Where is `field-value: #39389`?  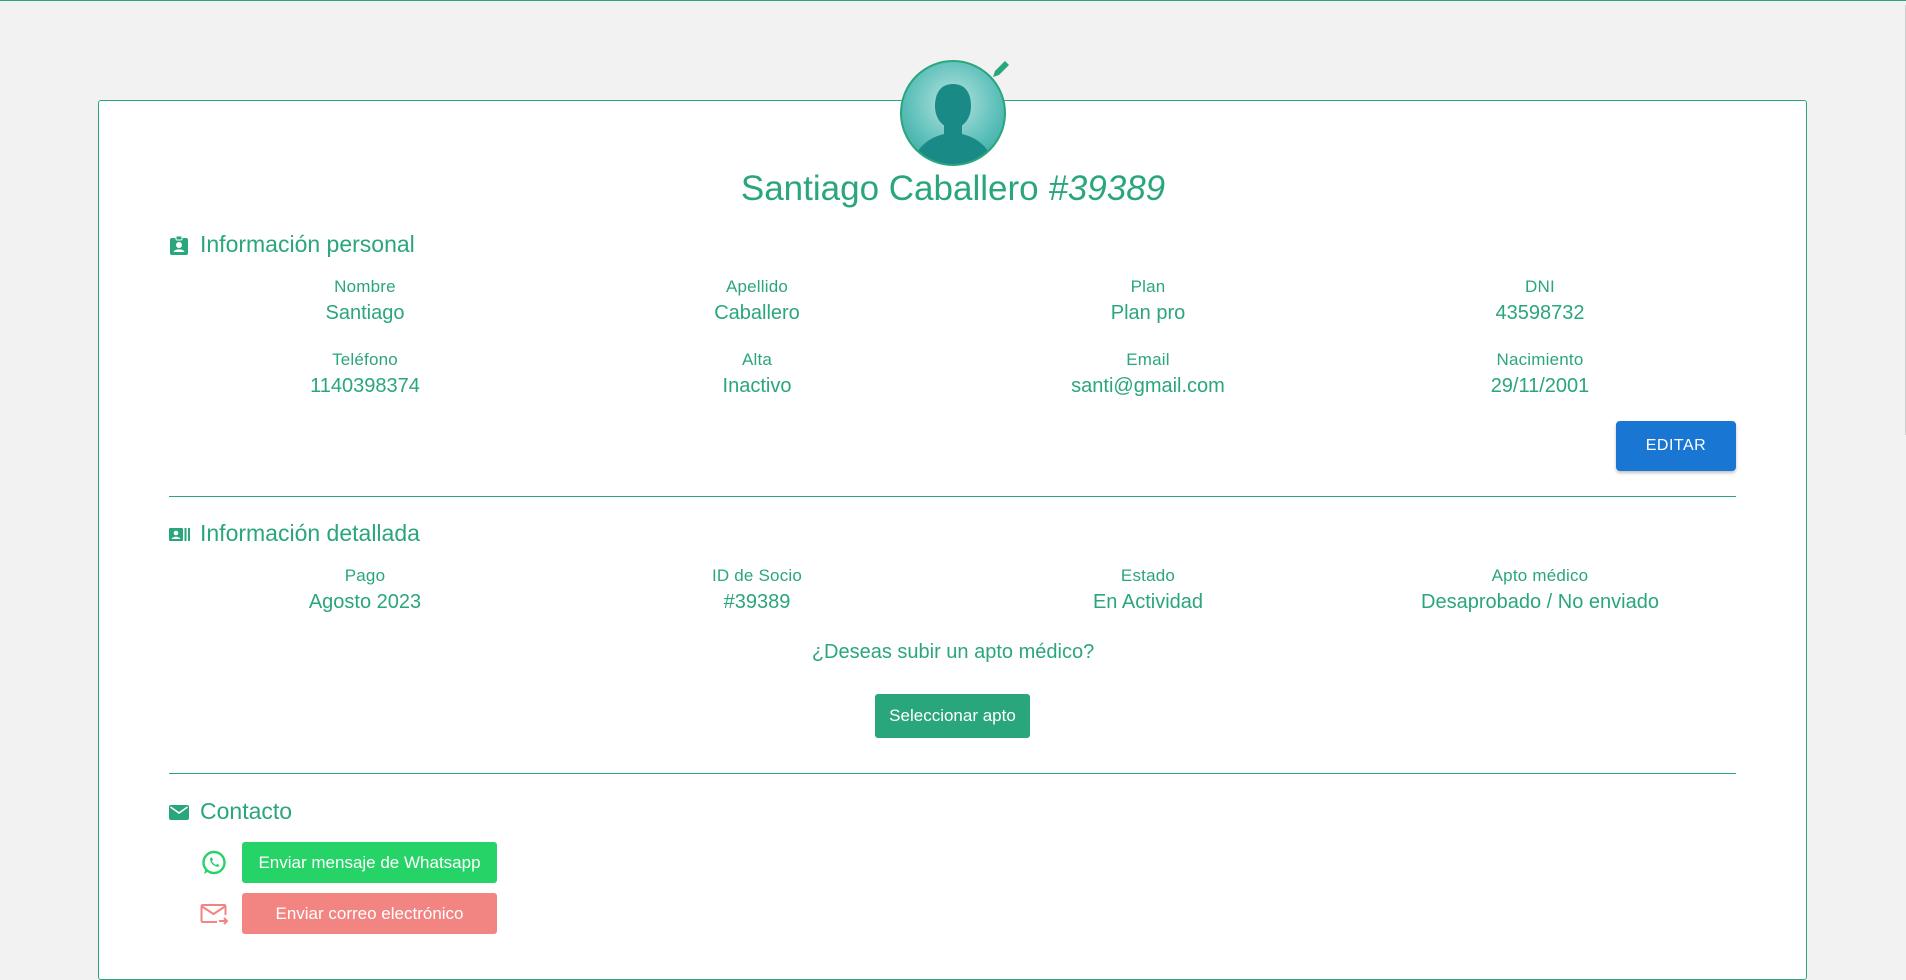
field-value: #39389 is located at coordinates (757, 602).